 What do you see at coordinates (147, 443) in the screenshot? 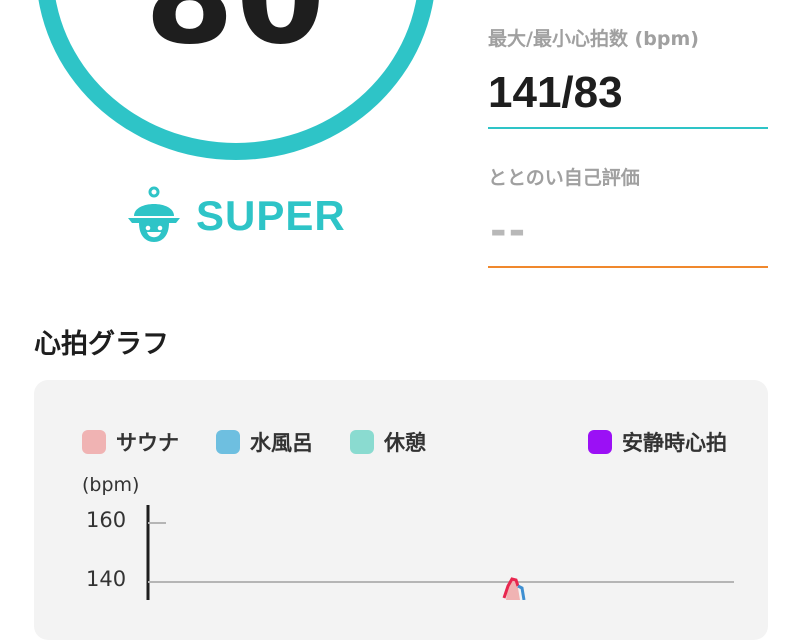
I see `legend-label-sauna: サウナ` at bounding box center [147, 443].